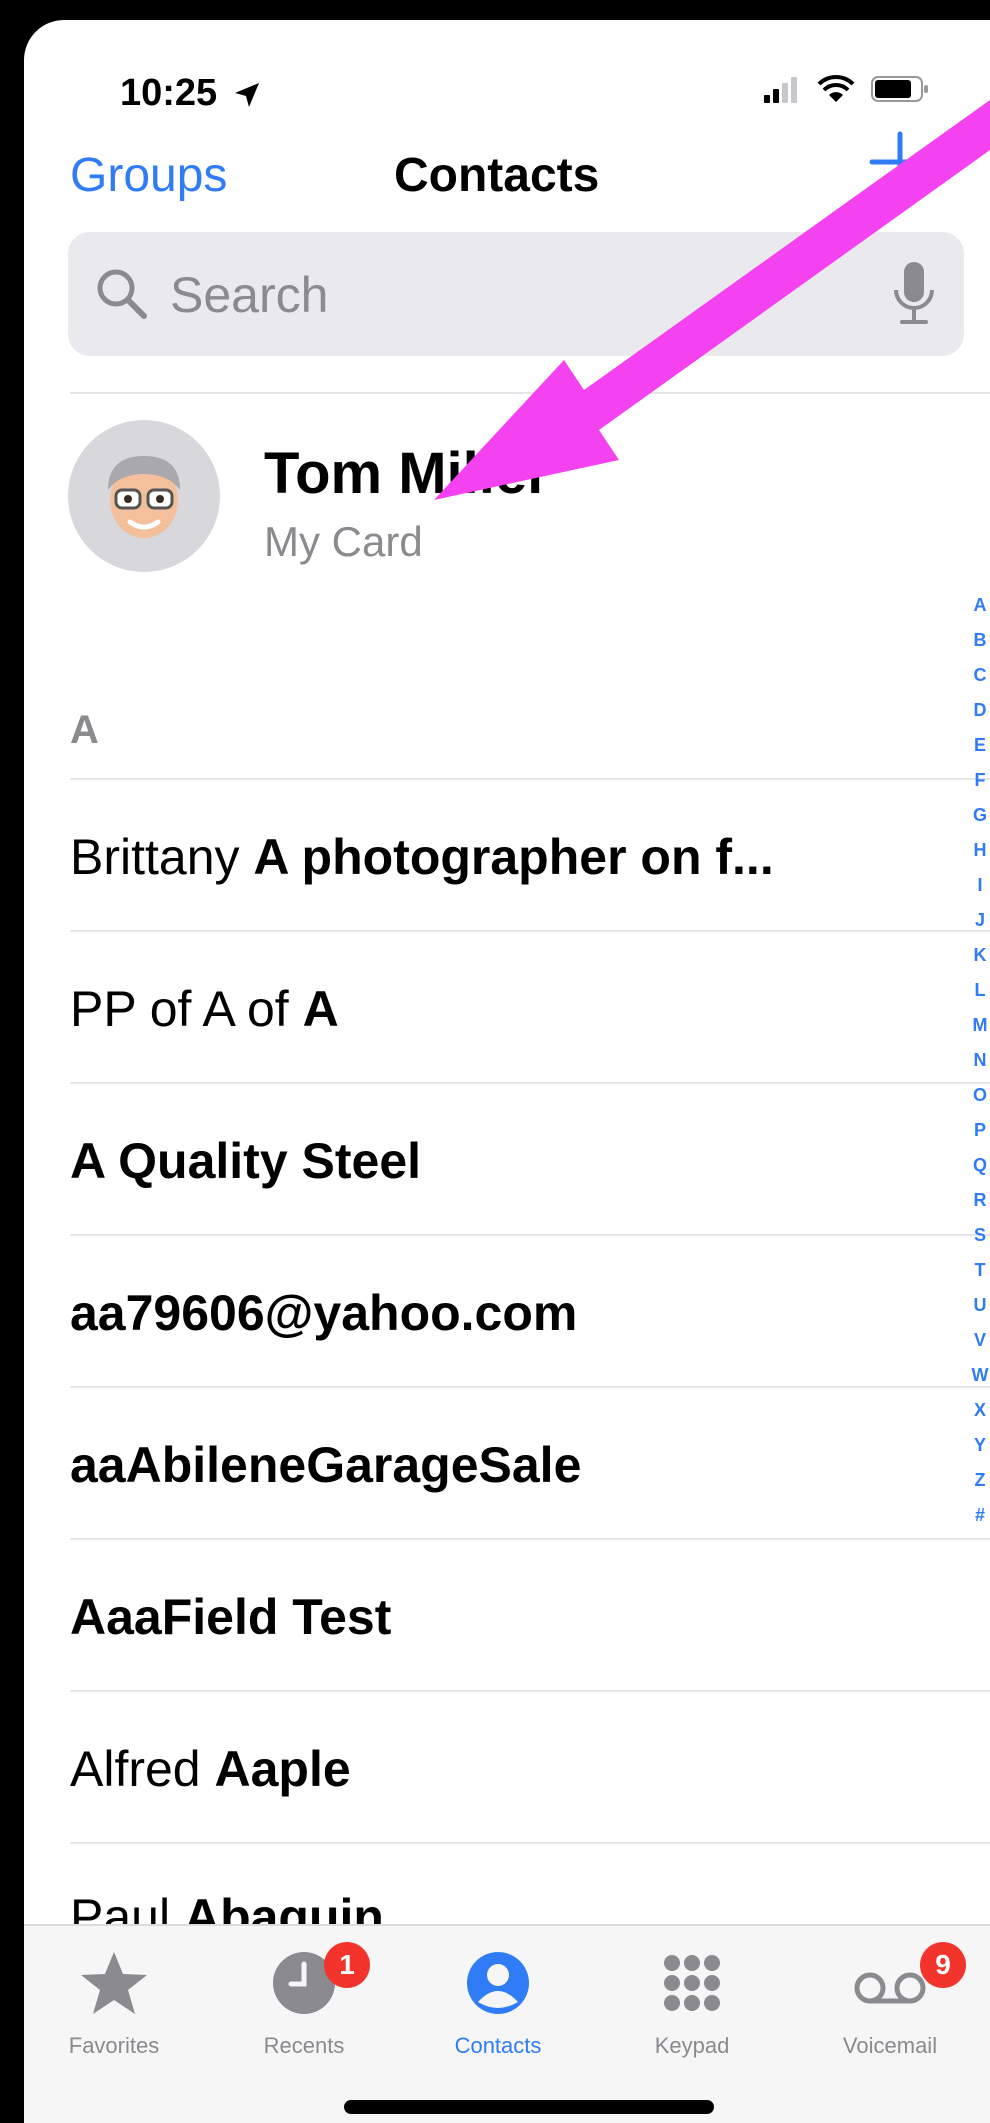 This screenshot has height=2123, width=990. Describe the element at coordinates (324, 1313) in the screenshot. I see `contact-last-name: aa79606@yahoo.com` at that location.